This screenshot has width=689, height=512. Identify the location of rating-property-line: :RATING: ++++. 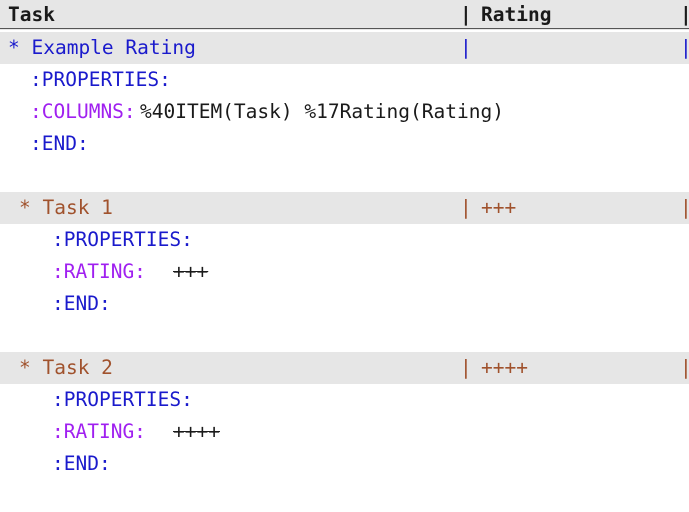
(344, 432).